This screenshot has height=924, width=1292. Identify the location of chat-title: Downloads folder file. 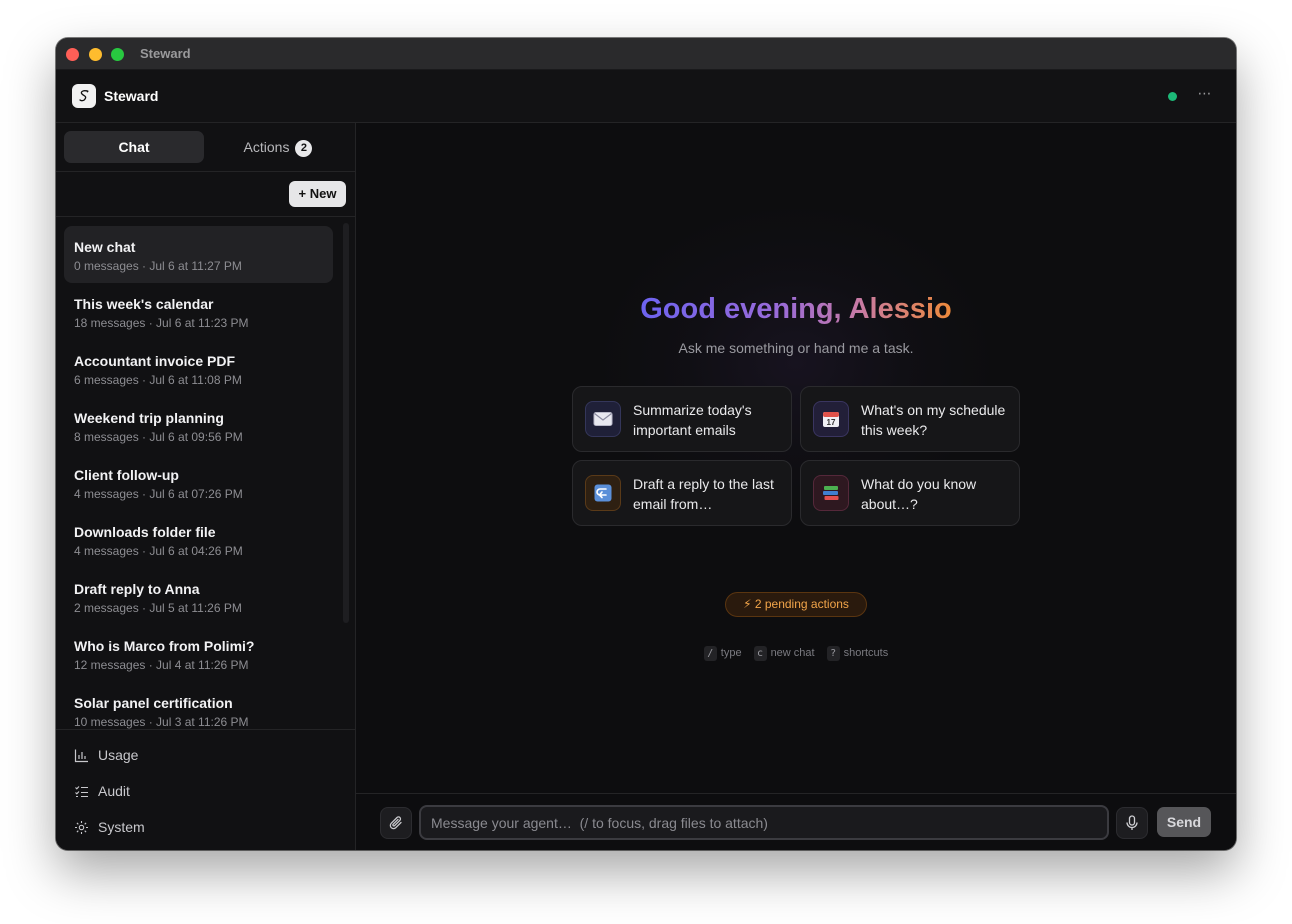
(145, 532).